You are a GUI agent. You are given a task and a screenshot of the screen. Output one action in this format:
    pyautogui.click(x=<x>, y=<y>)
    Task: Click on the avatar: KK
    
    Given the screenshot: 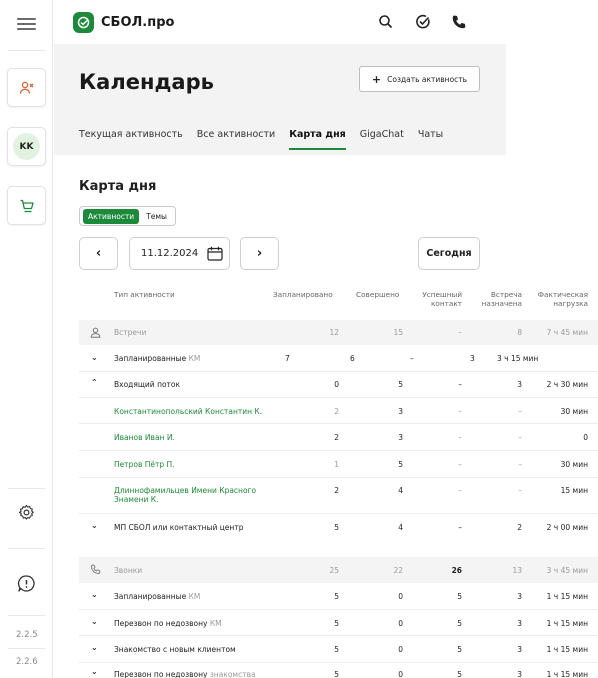 What is the action you would take?
    pyautogui.click(x=26, y=146)
    